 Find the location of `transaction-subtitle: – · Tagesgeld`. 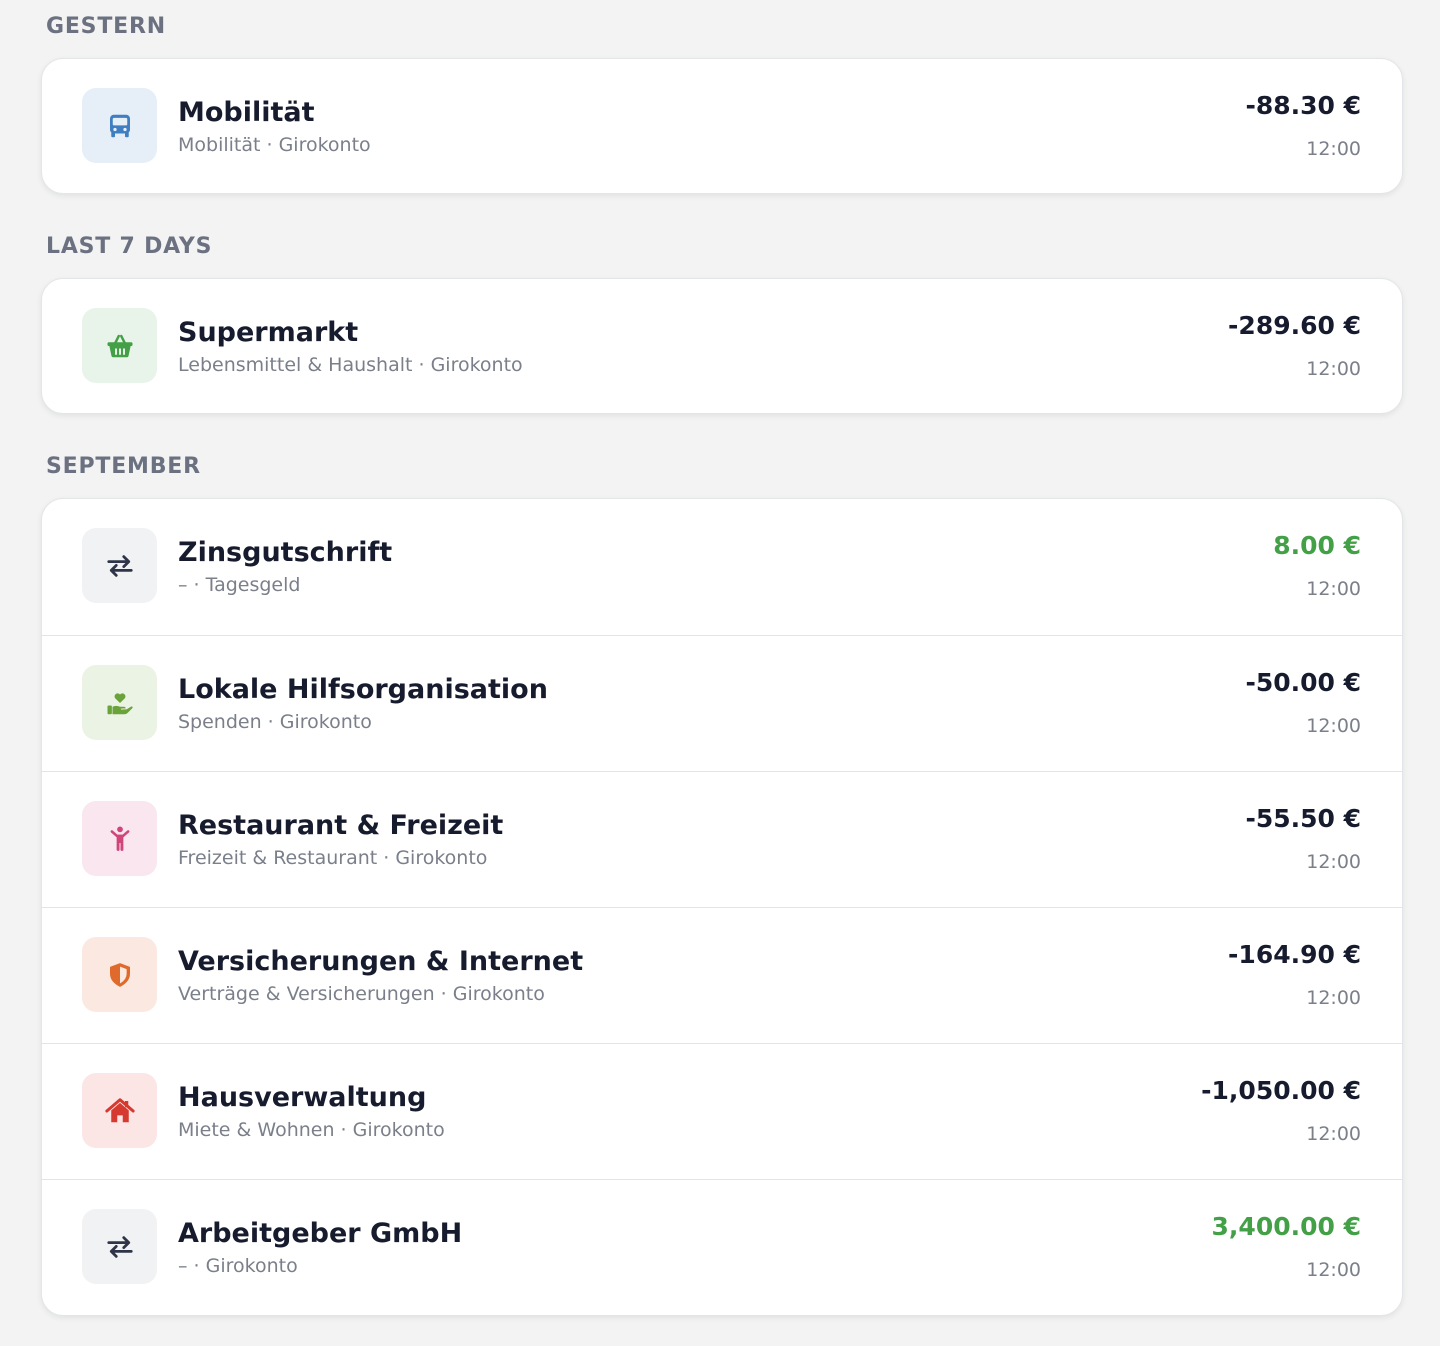

transaction-subtitle: – · Tagesgeld is located at coordinates (239, 585).